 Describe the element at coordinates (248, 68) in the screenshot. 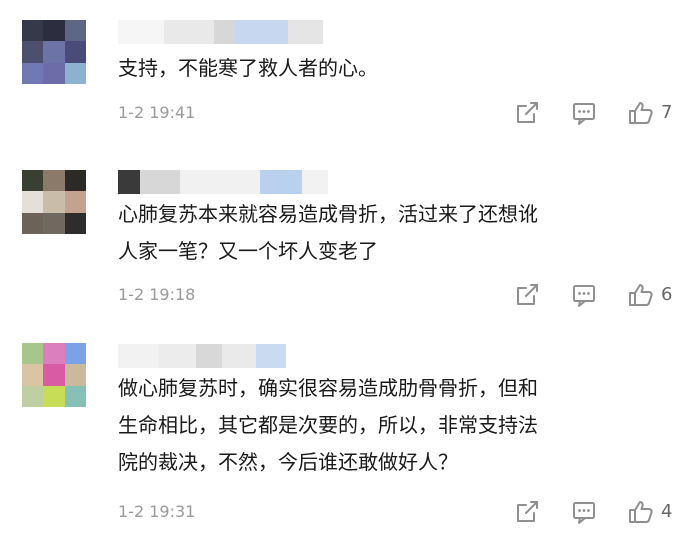

I see `comment-text: 支持，不能寒了救人者的心。` at that location.